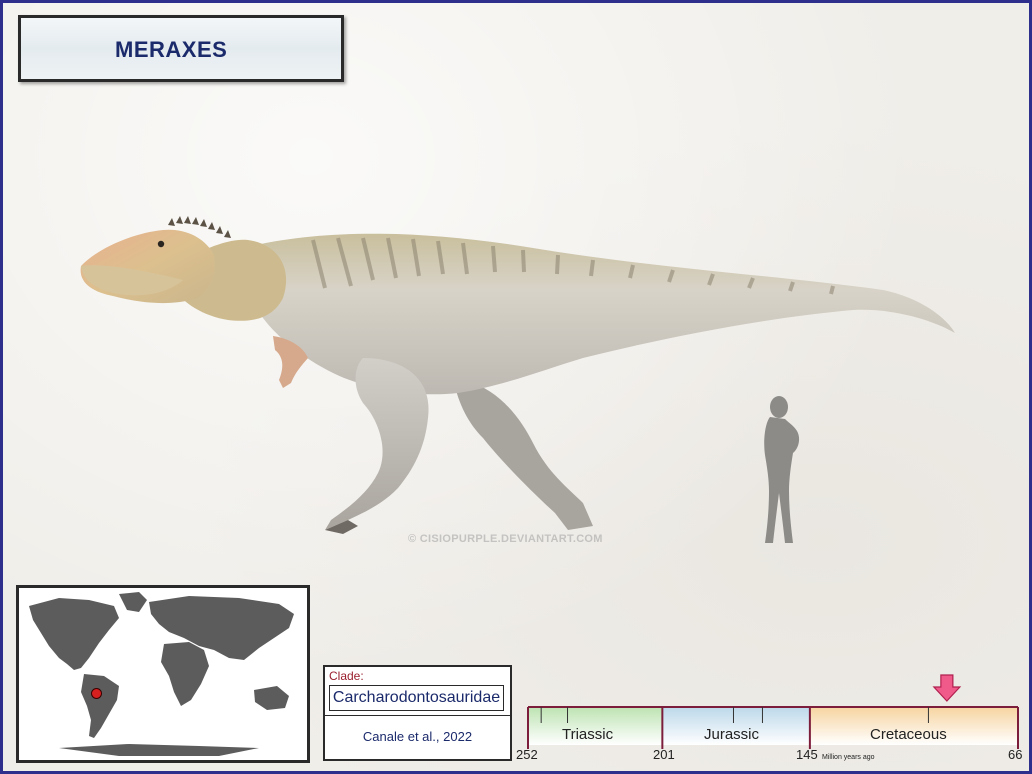 The height and width of the screenshot is (774, 1032). Describe the element at coordinates (1015, 754) in the screenshot. I see `boundary-label-66: 66` at that location.